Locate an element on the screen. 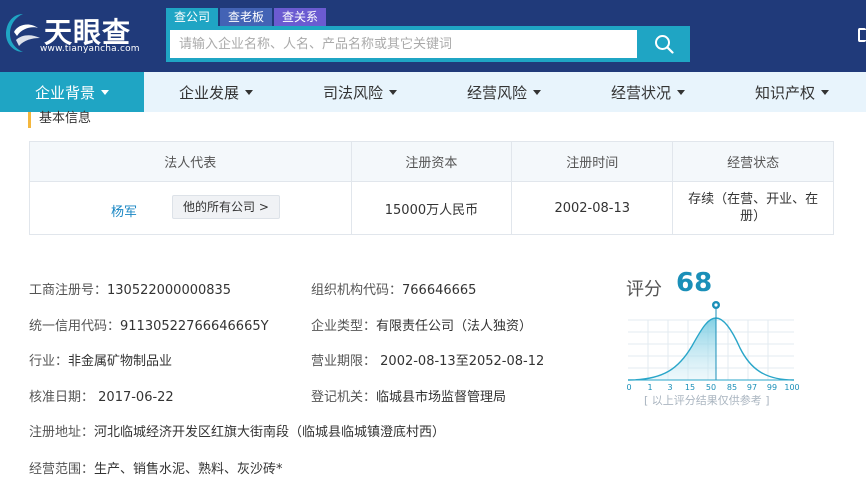 Image resolution: width=866 pixels, height=502 pixels. nav-item-judicial-risk: 司法风险 is located at coordinates (360, 92).